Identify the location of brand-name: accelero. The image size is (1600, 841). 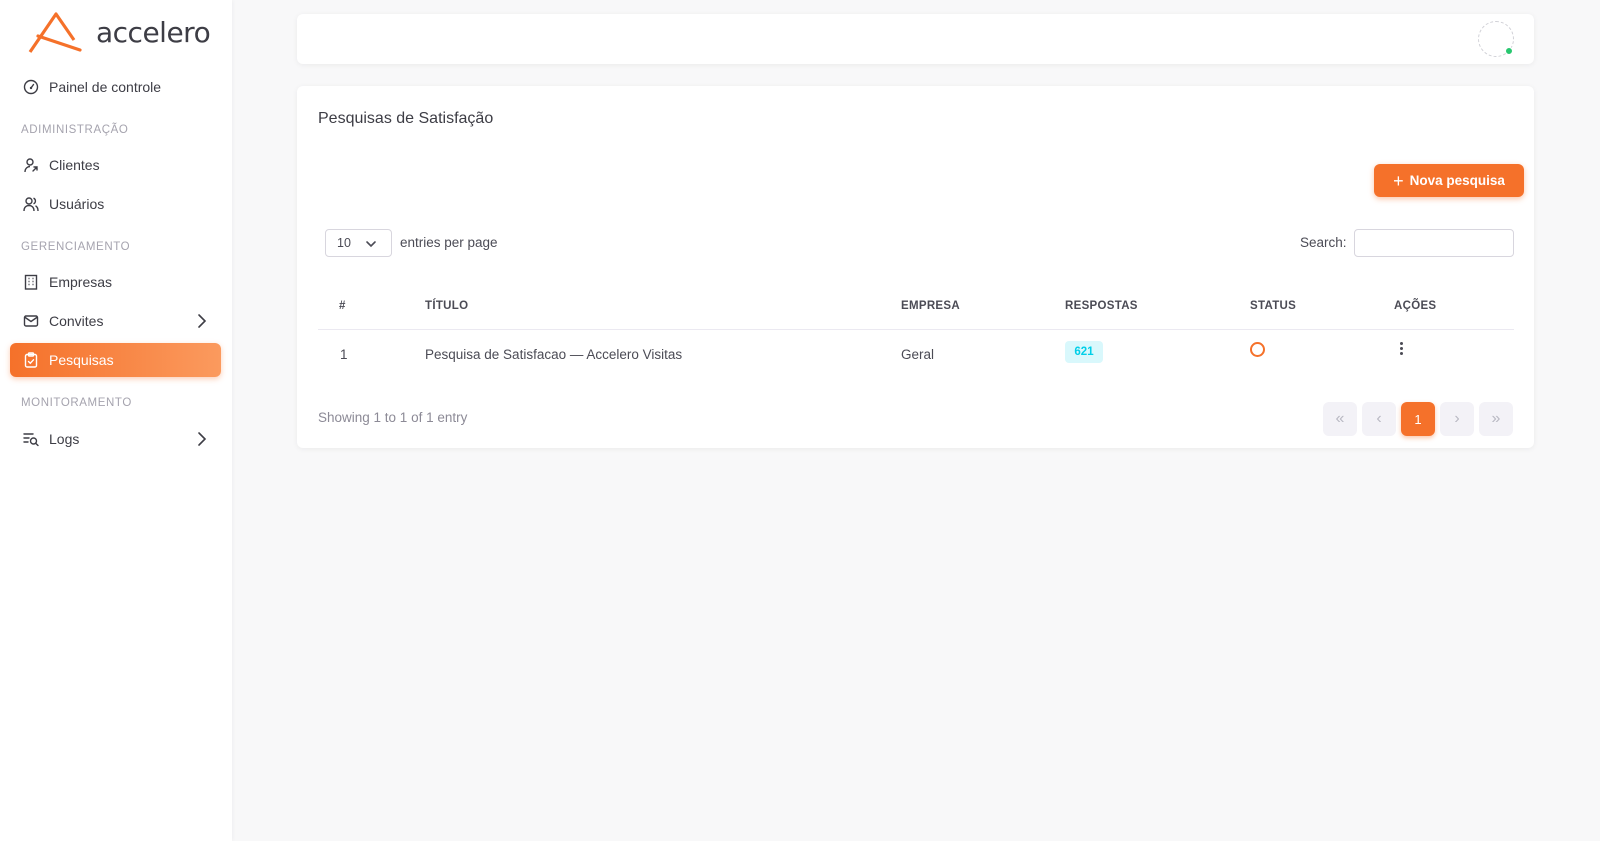
(153, 32).